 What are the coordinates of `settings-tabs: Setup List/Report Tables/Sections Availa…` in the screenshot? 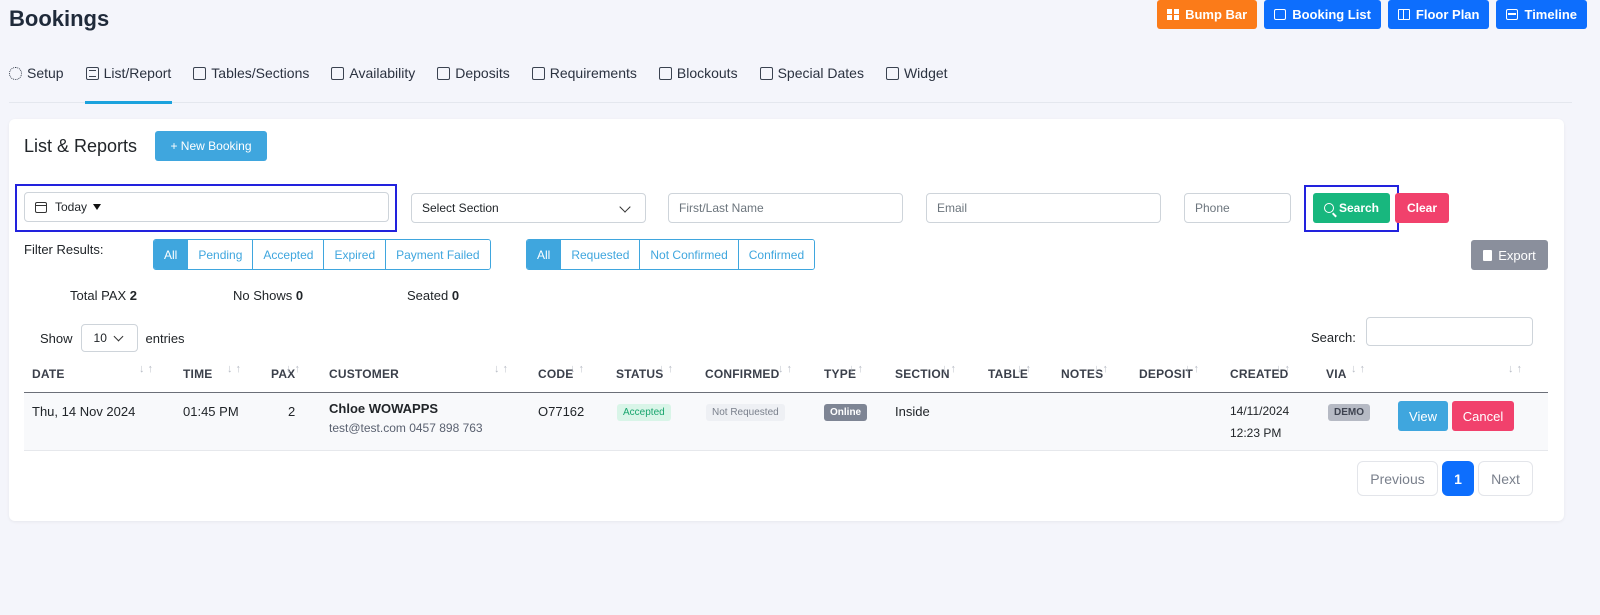 It's located at (790, 81).